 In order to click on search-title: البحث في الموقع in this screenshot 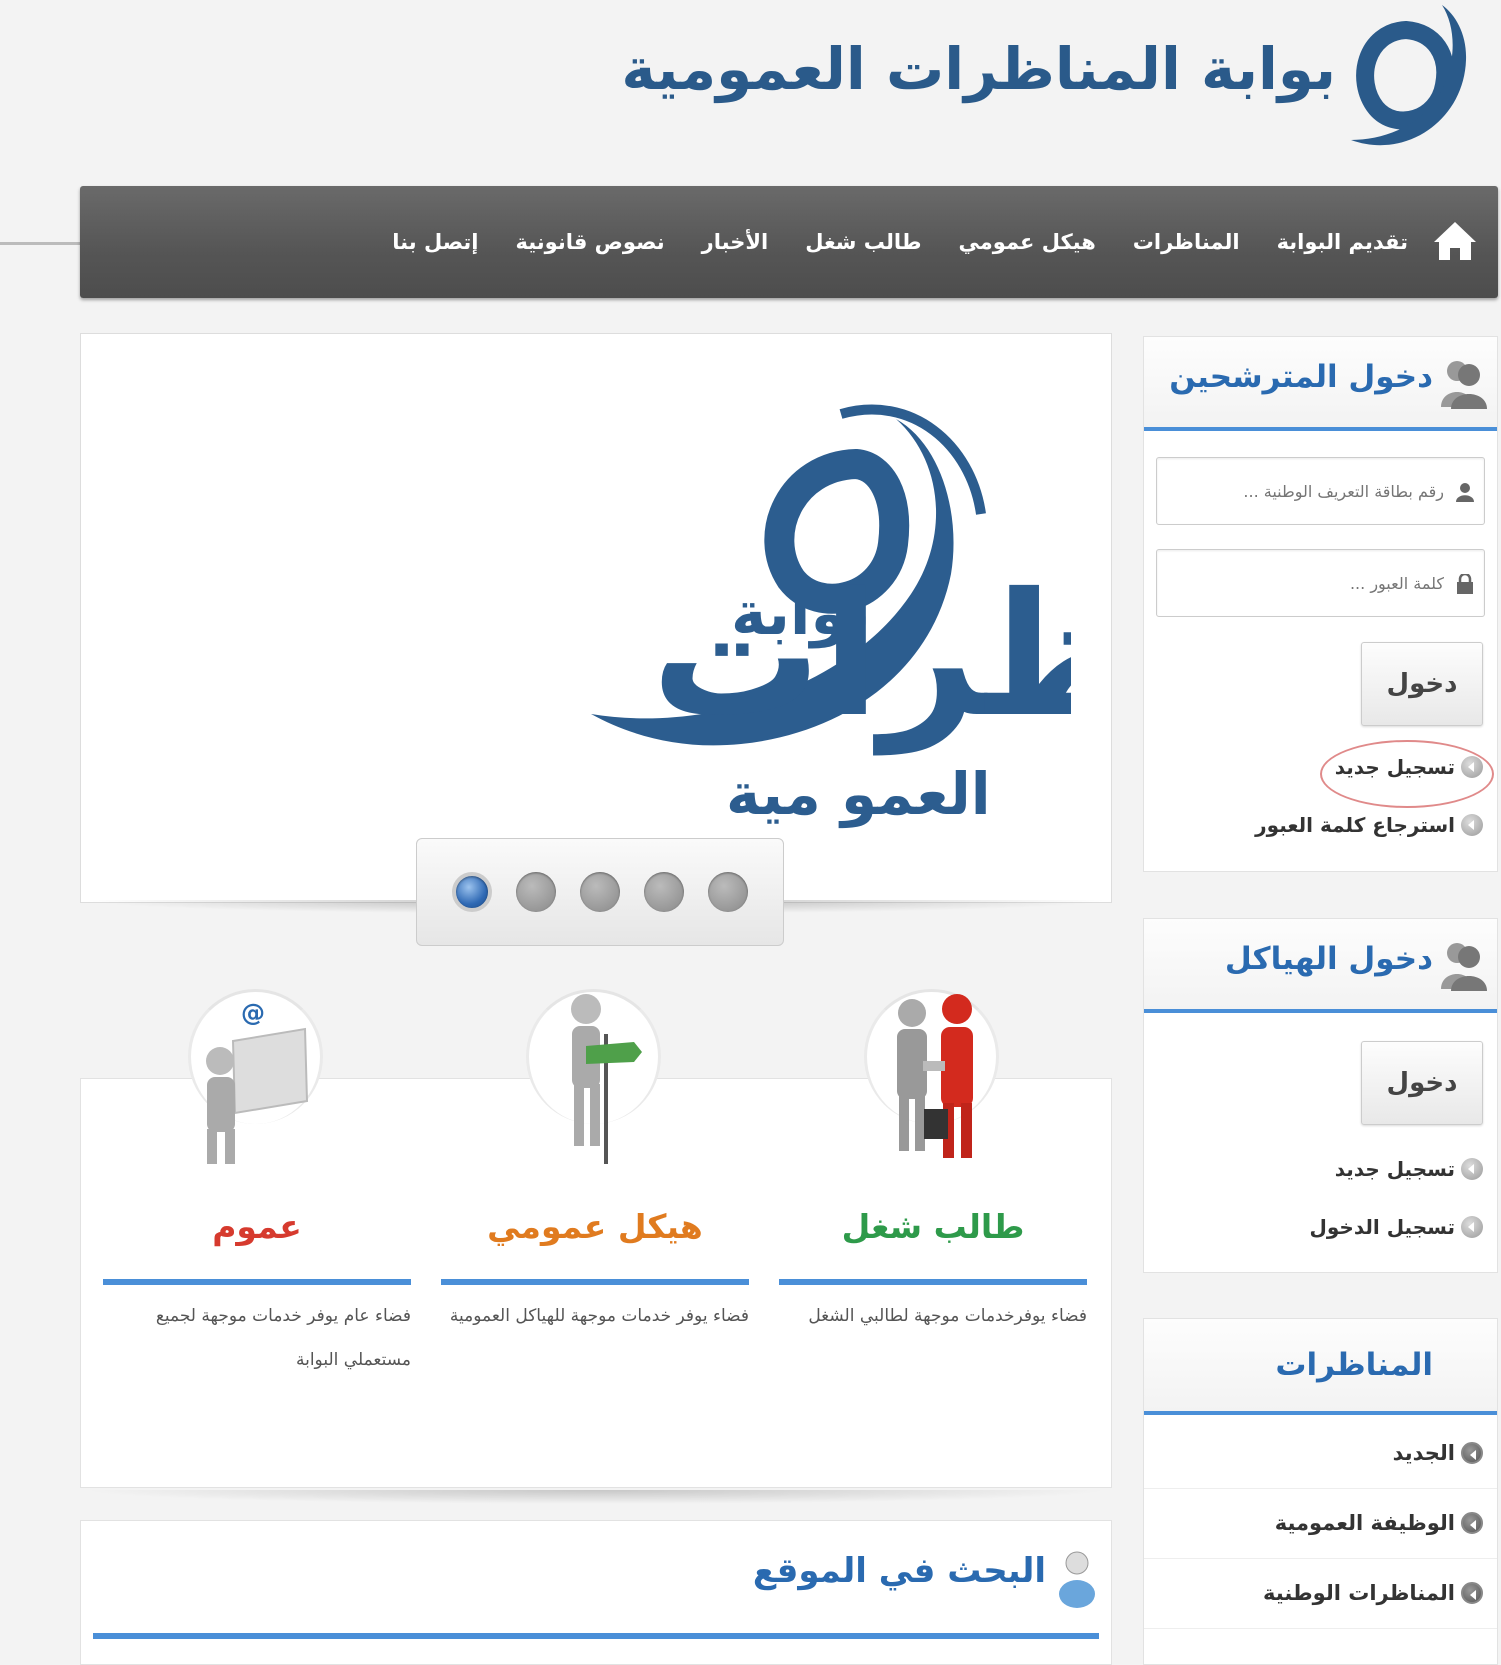, I will do `click(899, 1571)`.